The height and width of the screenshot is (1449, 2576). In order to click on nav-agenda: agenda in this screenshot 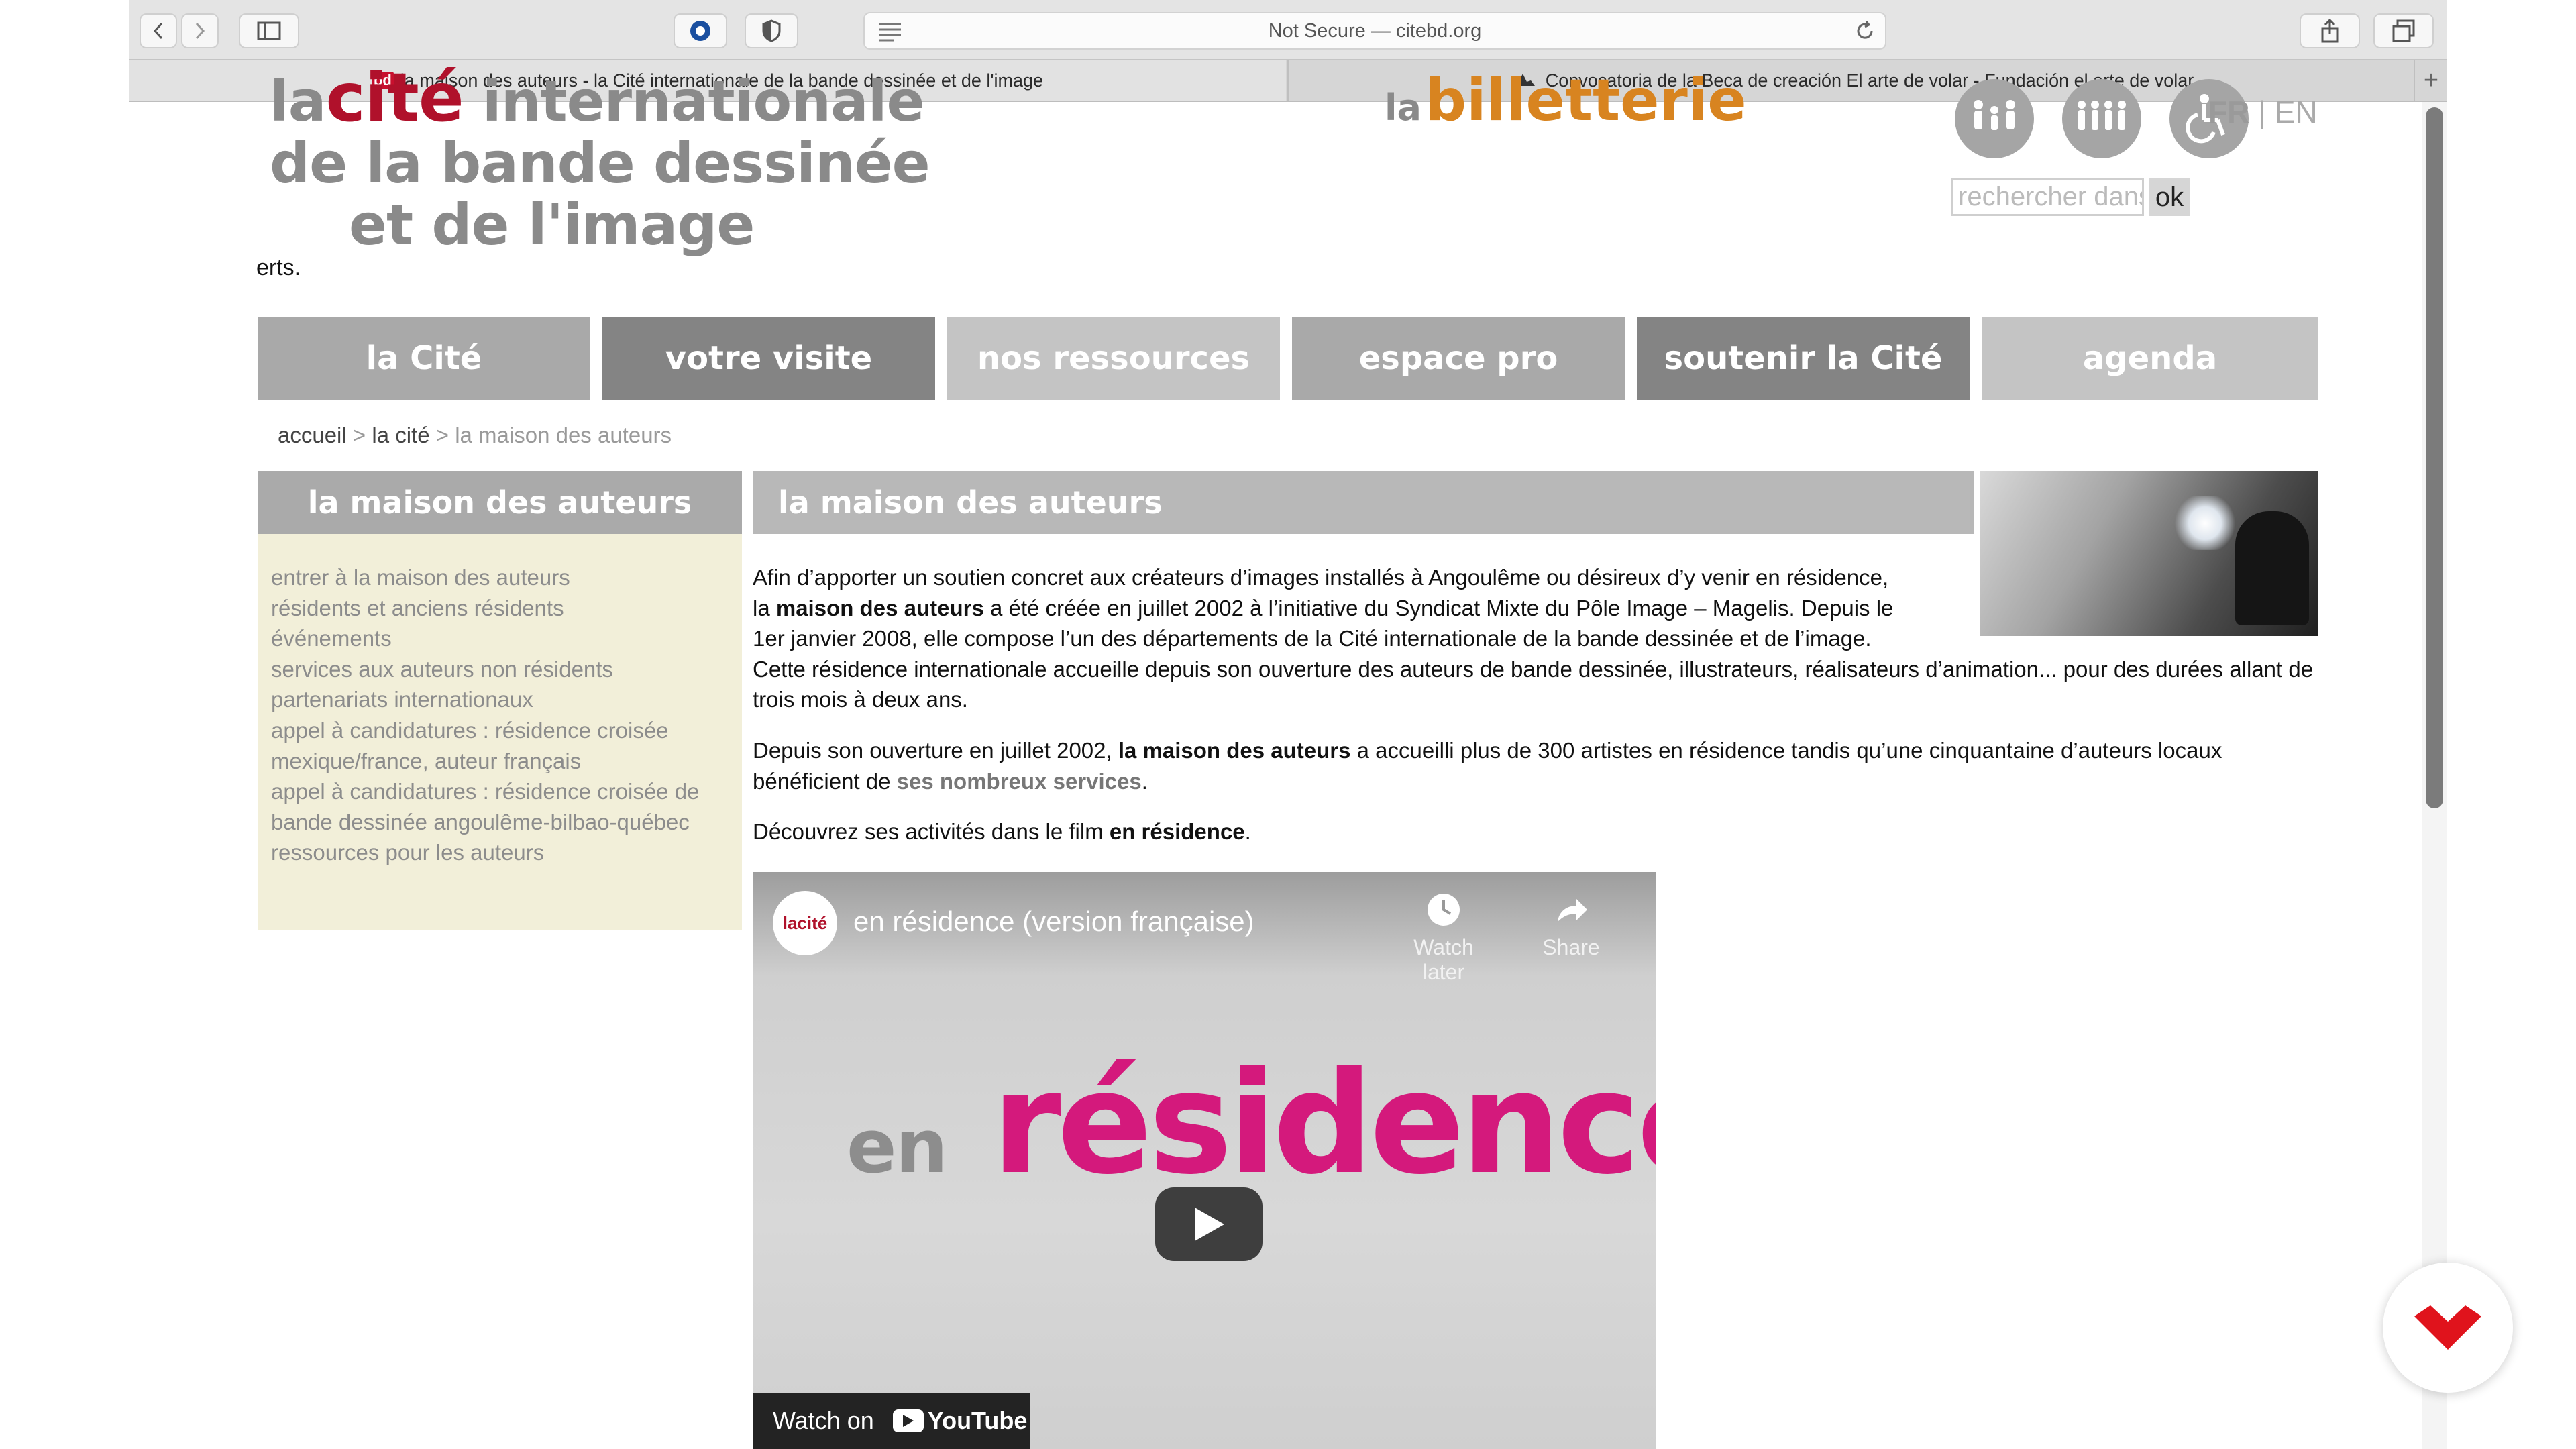, I will do `click(2150, 358)`.